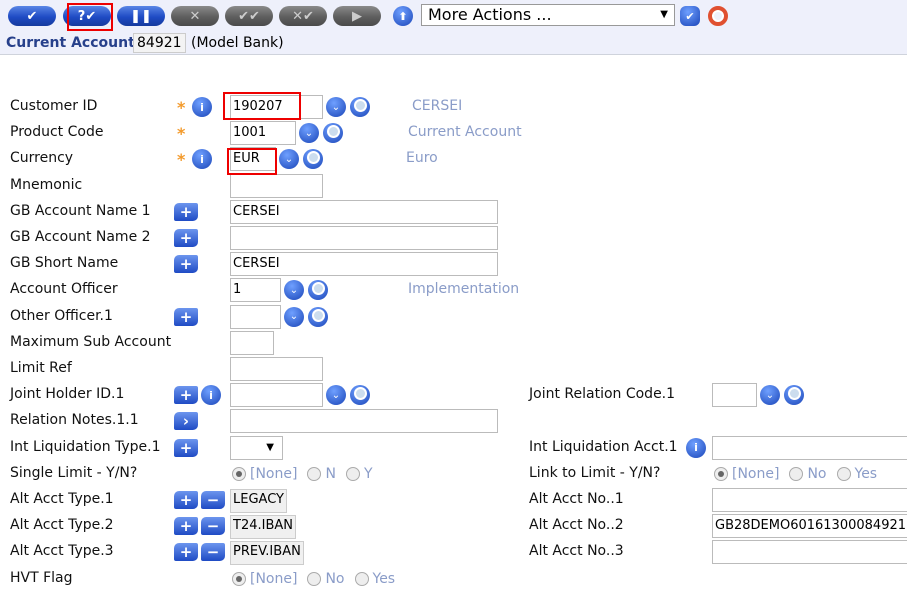 This screenshot has height=601, width=907. I want to click on joint-relation-code-1-label: Joint Relation Code.1, so click(602, 394).